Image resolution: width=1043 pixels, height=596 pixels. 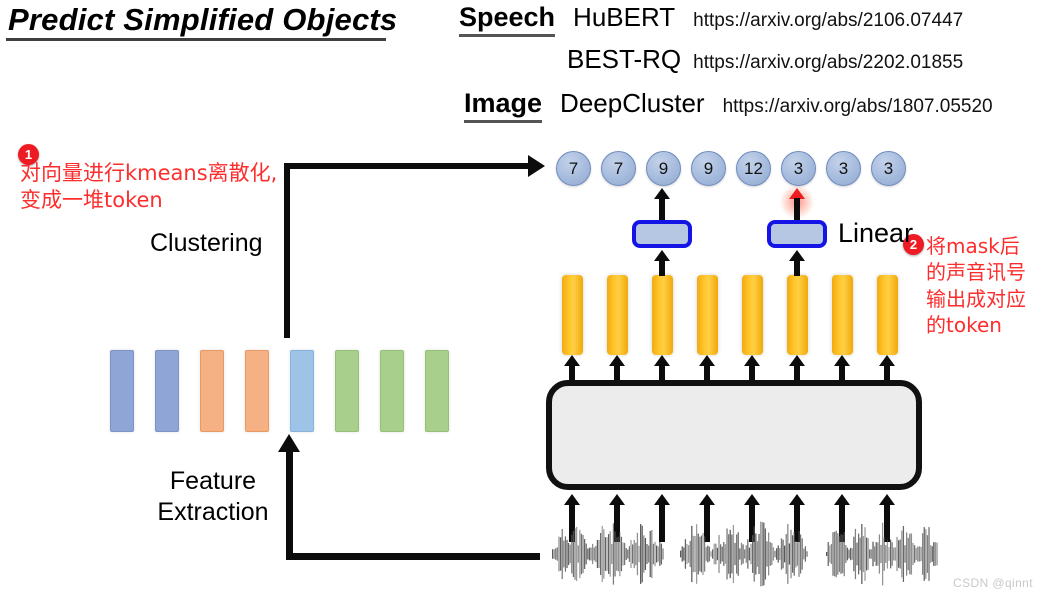 I want to click on annotation-text-2: 将mask后 的声音讯号 输出成对应 的token, so click(x=976, y=286).